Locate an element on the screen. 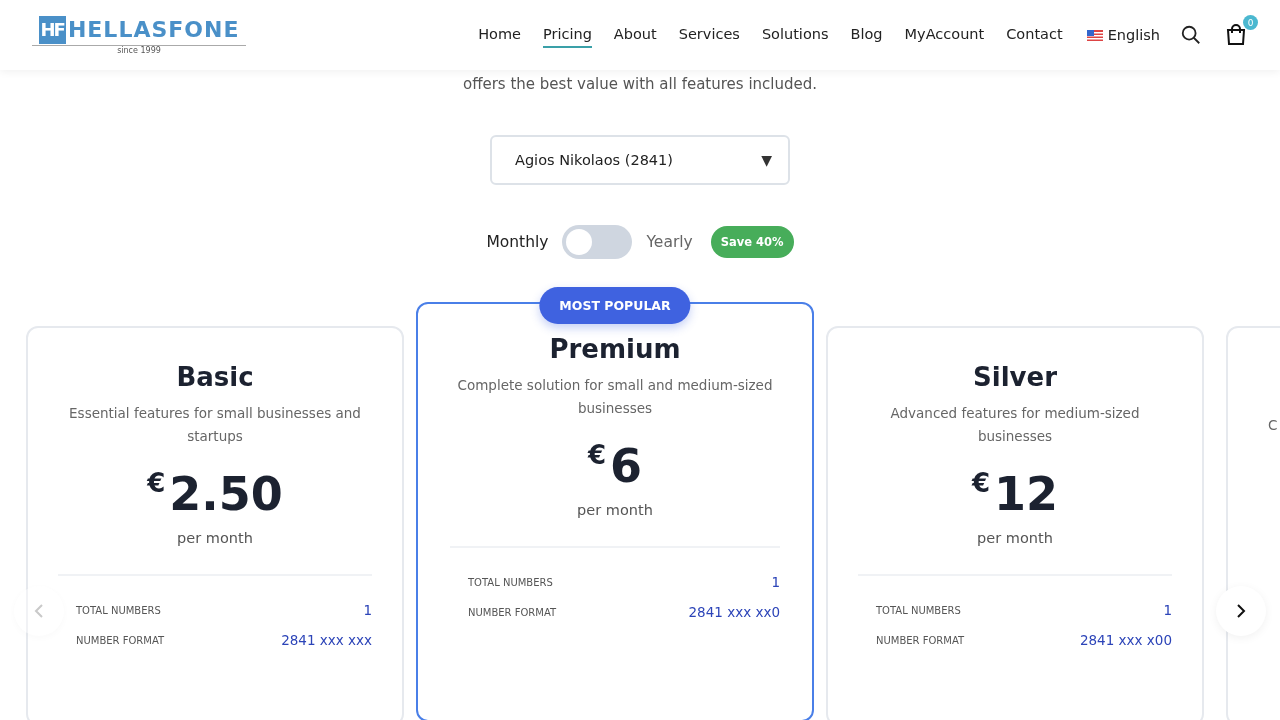 The height and width of the screenshot is (720, 1280). nav-link: Pricing is located at coordinates (567, 35).